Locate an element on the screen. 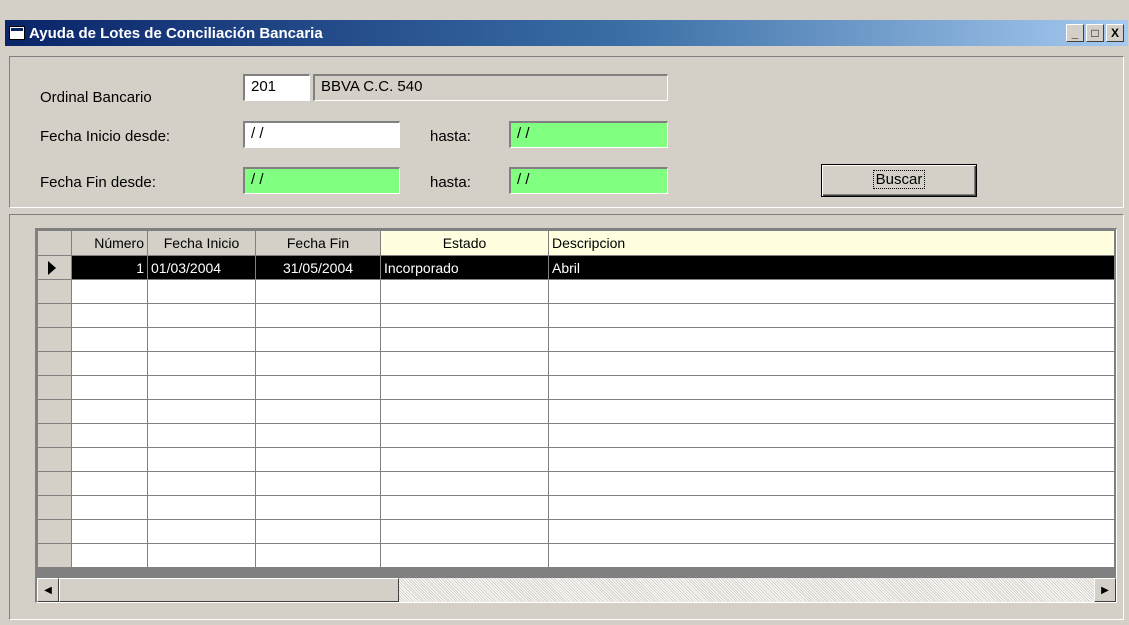 The width and height of the screenshot is (1129, 625). window-app-icon is located at coordinates (17, 33).